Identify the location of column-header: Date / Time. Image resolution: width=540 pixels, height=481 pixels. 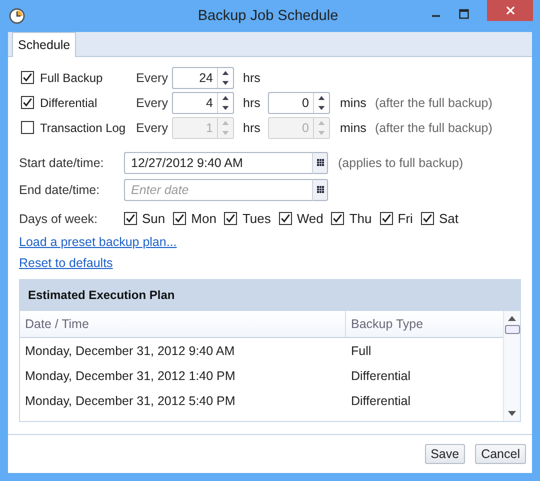
(183, 324).